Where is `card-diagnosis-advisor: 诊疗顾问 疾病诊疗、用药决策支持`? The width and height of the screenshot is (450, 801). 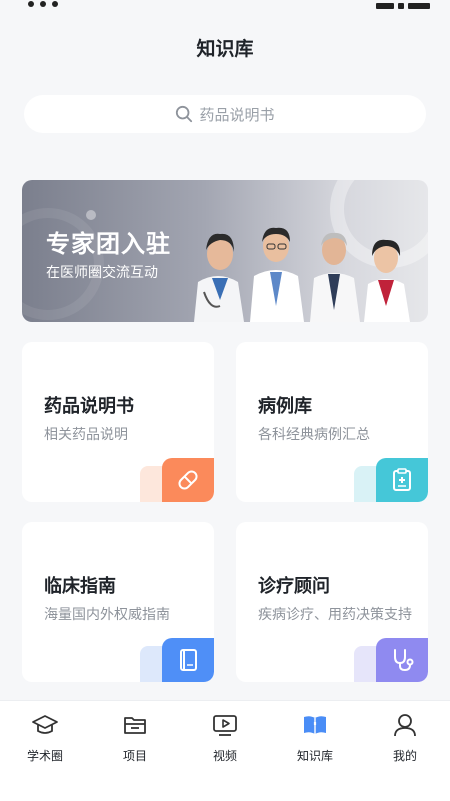
card-diagnosis-advisor: 诊疗顾问 疾病诊疗、用药决策支持 is located at coordinates (332, 602).